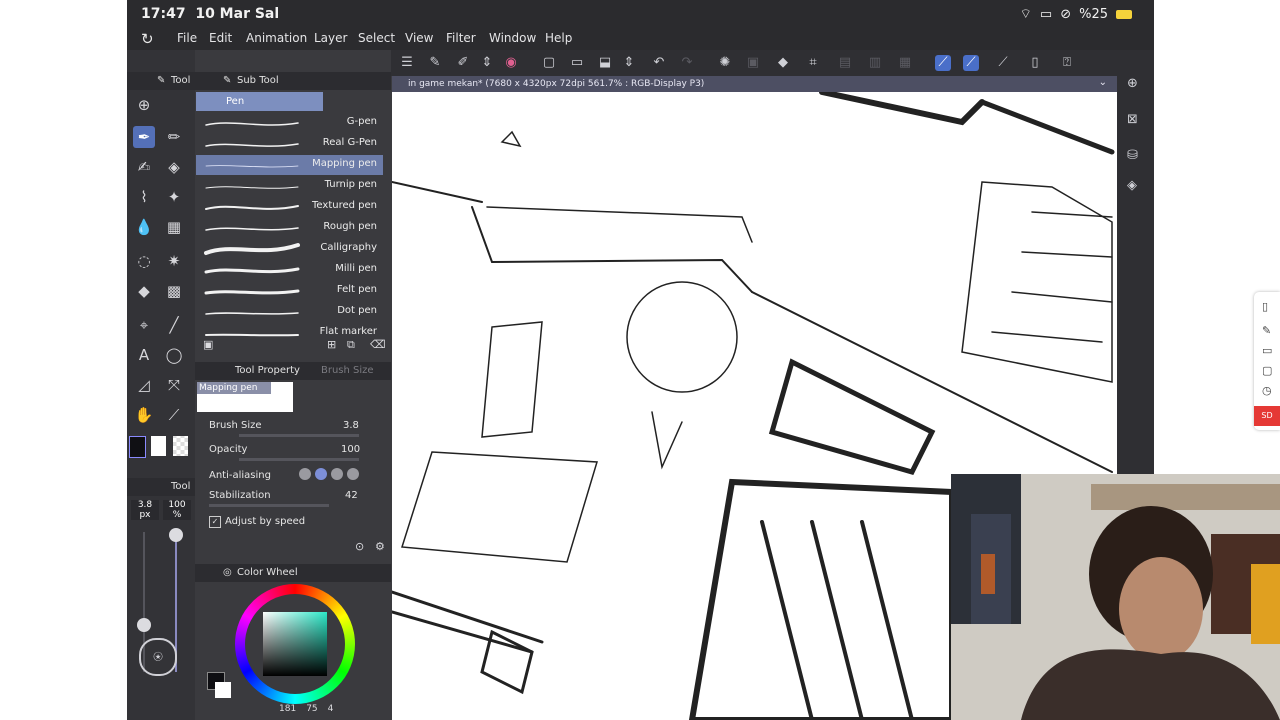 The width and height of the screenshot is (1280, 720). I want to click on tool-property-tab: Tool Property, so click(267, 370).